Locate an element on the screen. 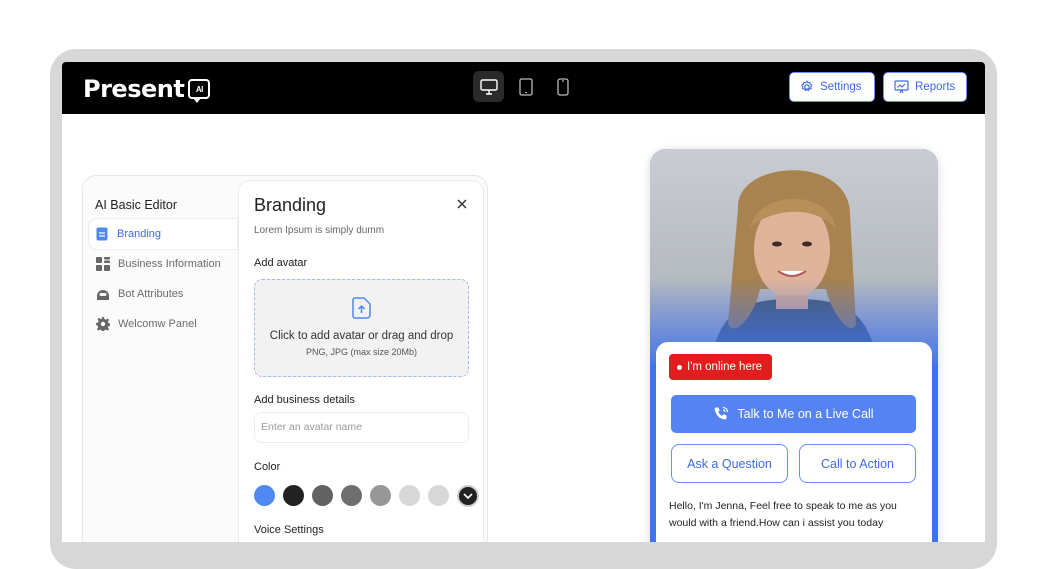 This screenshot has height=569, width=1047. more-colors-button is located at coordinates (468, 496).